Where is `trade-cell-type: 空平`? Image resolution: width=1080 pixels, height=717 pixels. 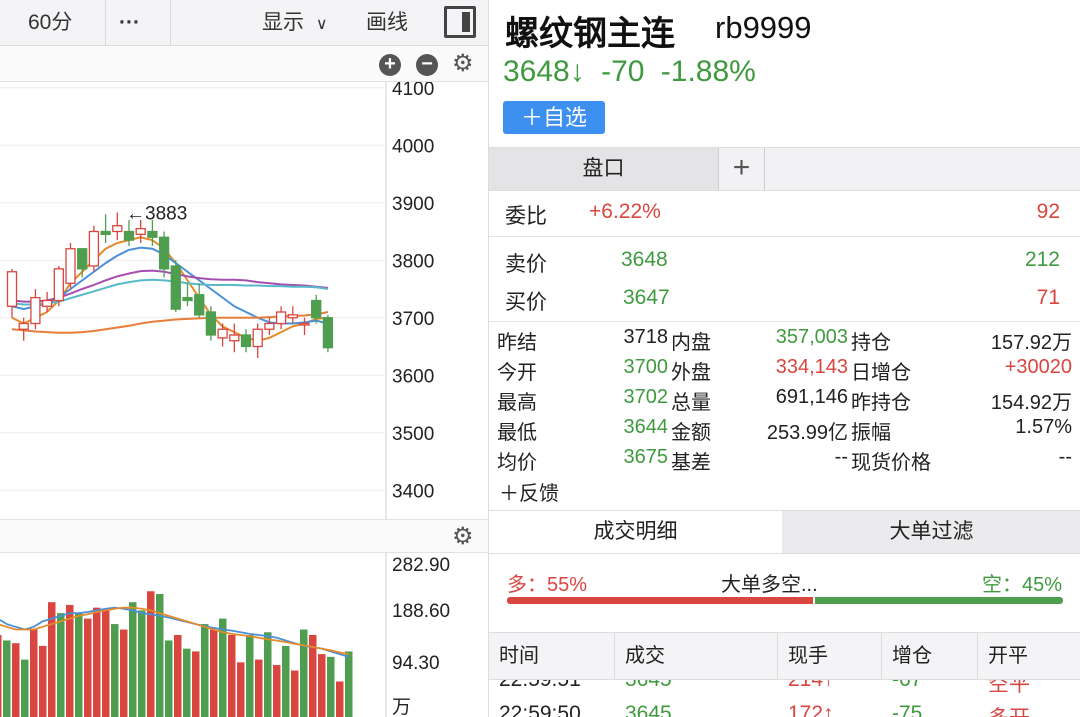 trade-cell-type: 空平 is located at coordinates (1009, 688).